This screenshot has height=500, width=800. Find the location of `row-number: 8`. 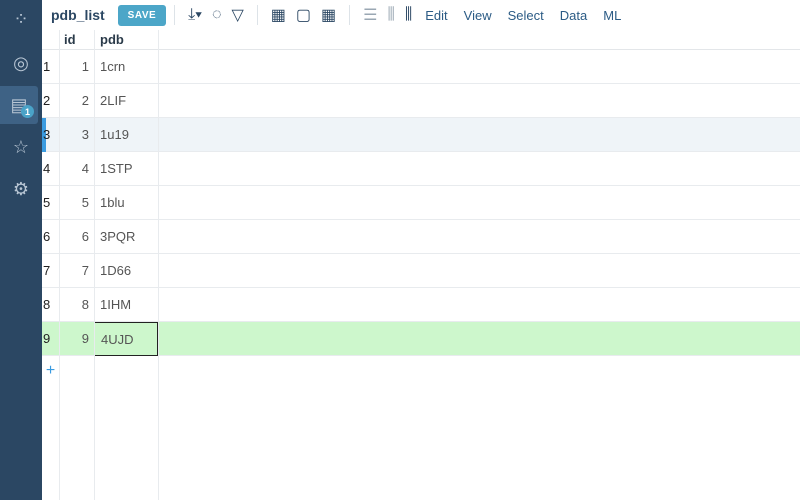

row-number: 8 is located at coordinates (50, 305).